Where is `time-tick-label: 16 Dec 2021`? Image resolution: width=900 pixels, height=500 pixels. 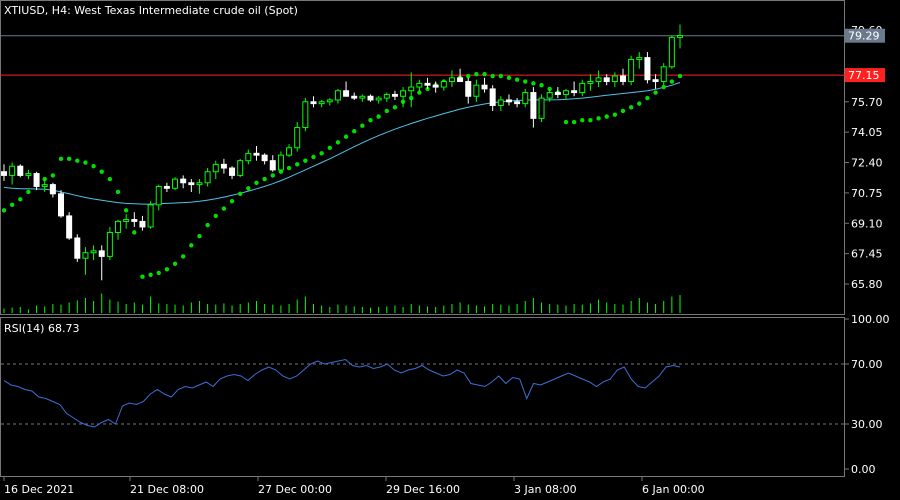 time-tick-label: 16 Dec 2021 is located at coordinates (39, 489).